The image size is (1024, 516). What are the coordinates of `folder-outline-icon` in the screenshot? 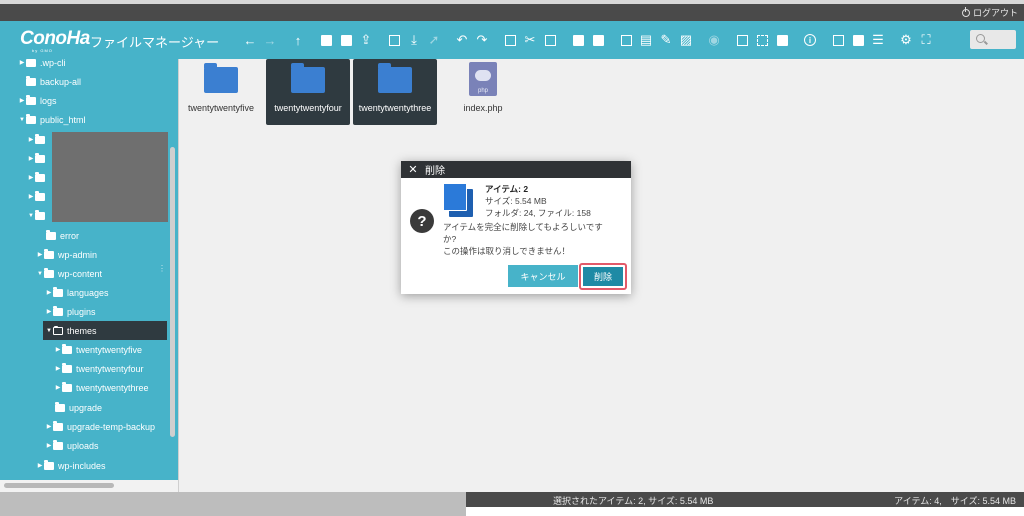 It's located at (394, 40).